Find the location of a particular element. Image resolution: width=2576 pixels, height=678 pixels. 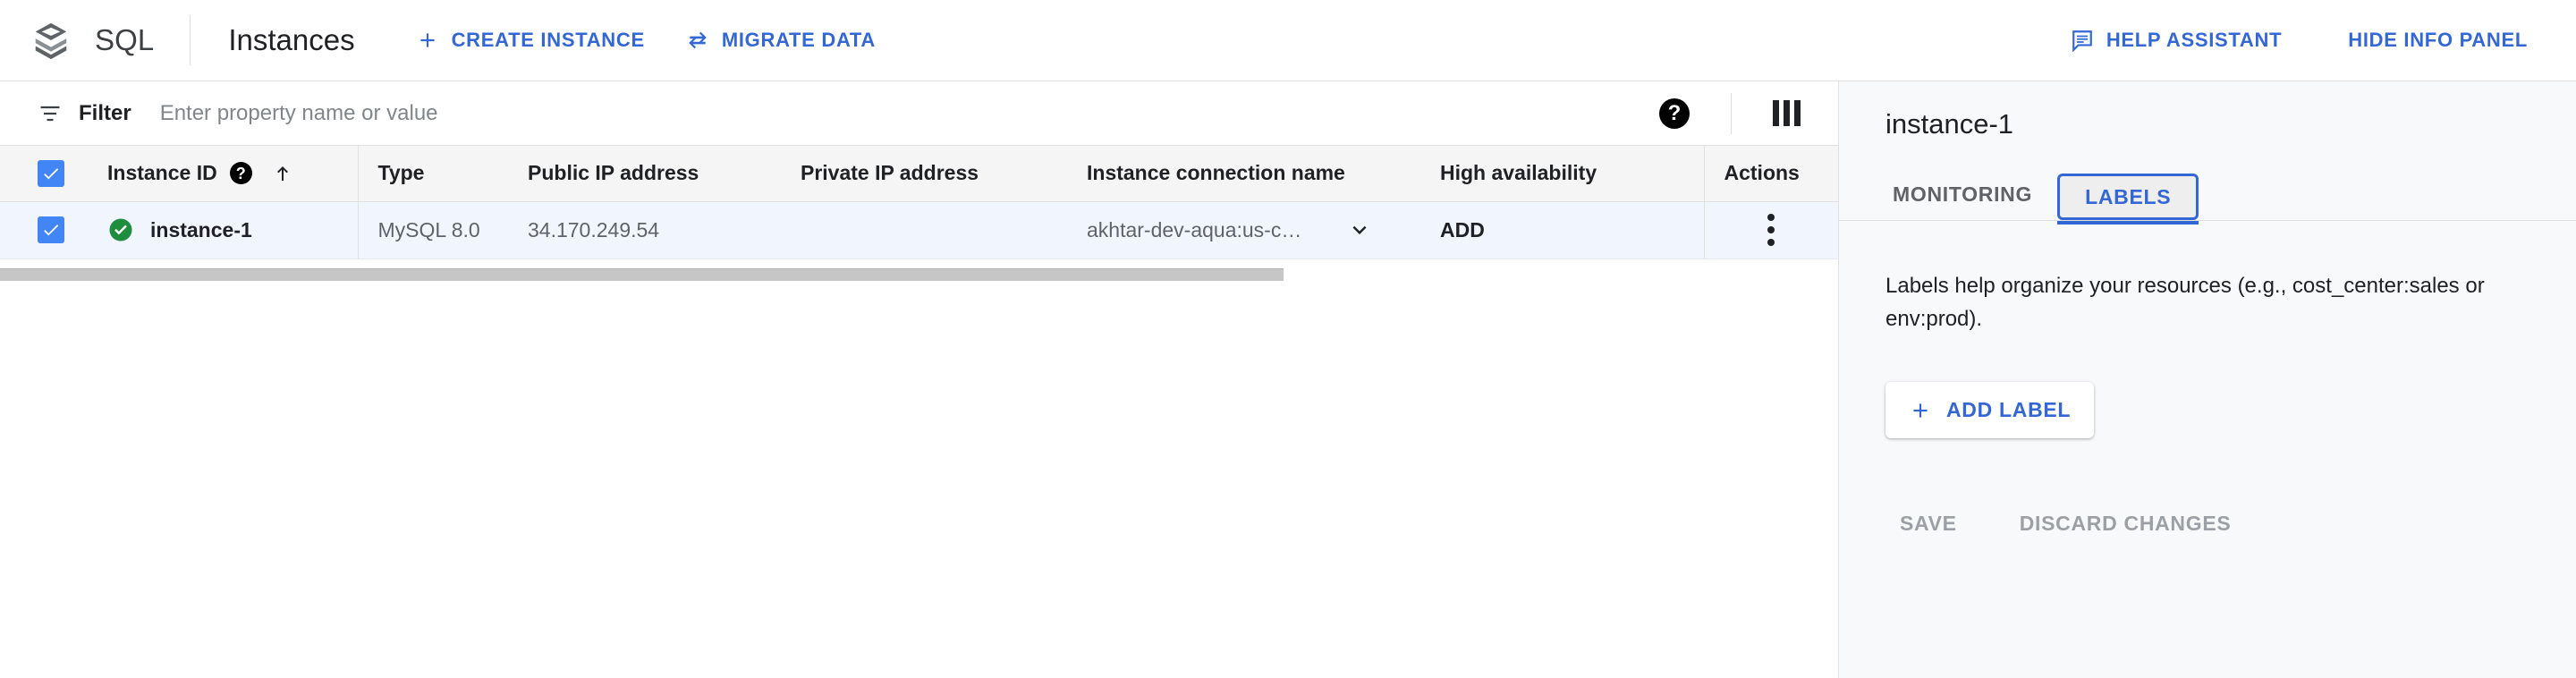

cell-type: MySQL 8.0 is located at coordinates (442, 230).